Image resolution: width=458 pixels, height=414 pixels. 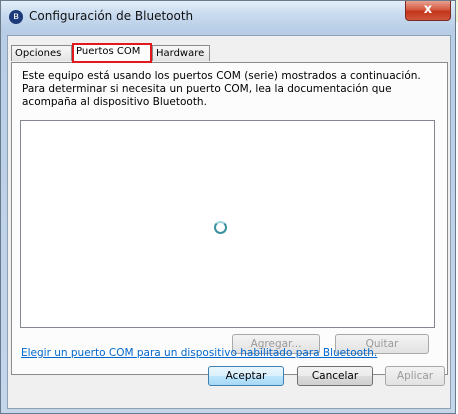 What do you see at coordinates (111, 16) in the screenshot?
I see `window-title: Configuración de Bluetooth` at bounding box center [111, 16].